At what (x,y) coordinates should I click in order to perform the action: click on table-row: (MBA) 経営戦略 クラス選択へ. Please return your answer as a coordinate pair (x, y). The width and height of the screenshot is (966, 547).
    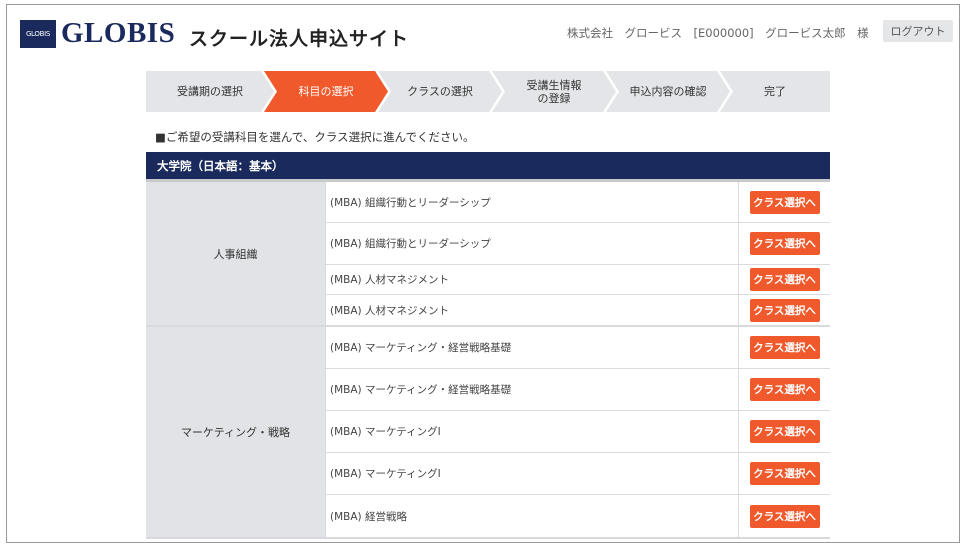
    Looking at the image, I should click on (577, 516).